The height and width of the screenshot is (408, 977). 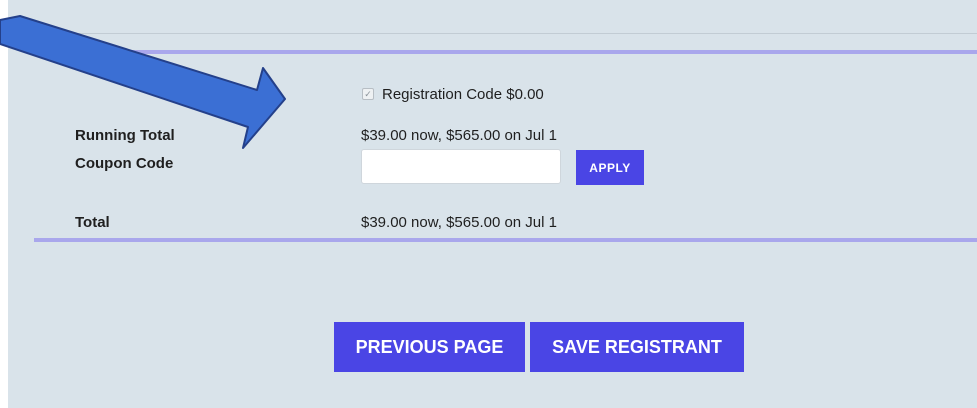 I want to click on total-value: $39.00 now, $565.00 on Jul 1, so click(x=459, y=222).